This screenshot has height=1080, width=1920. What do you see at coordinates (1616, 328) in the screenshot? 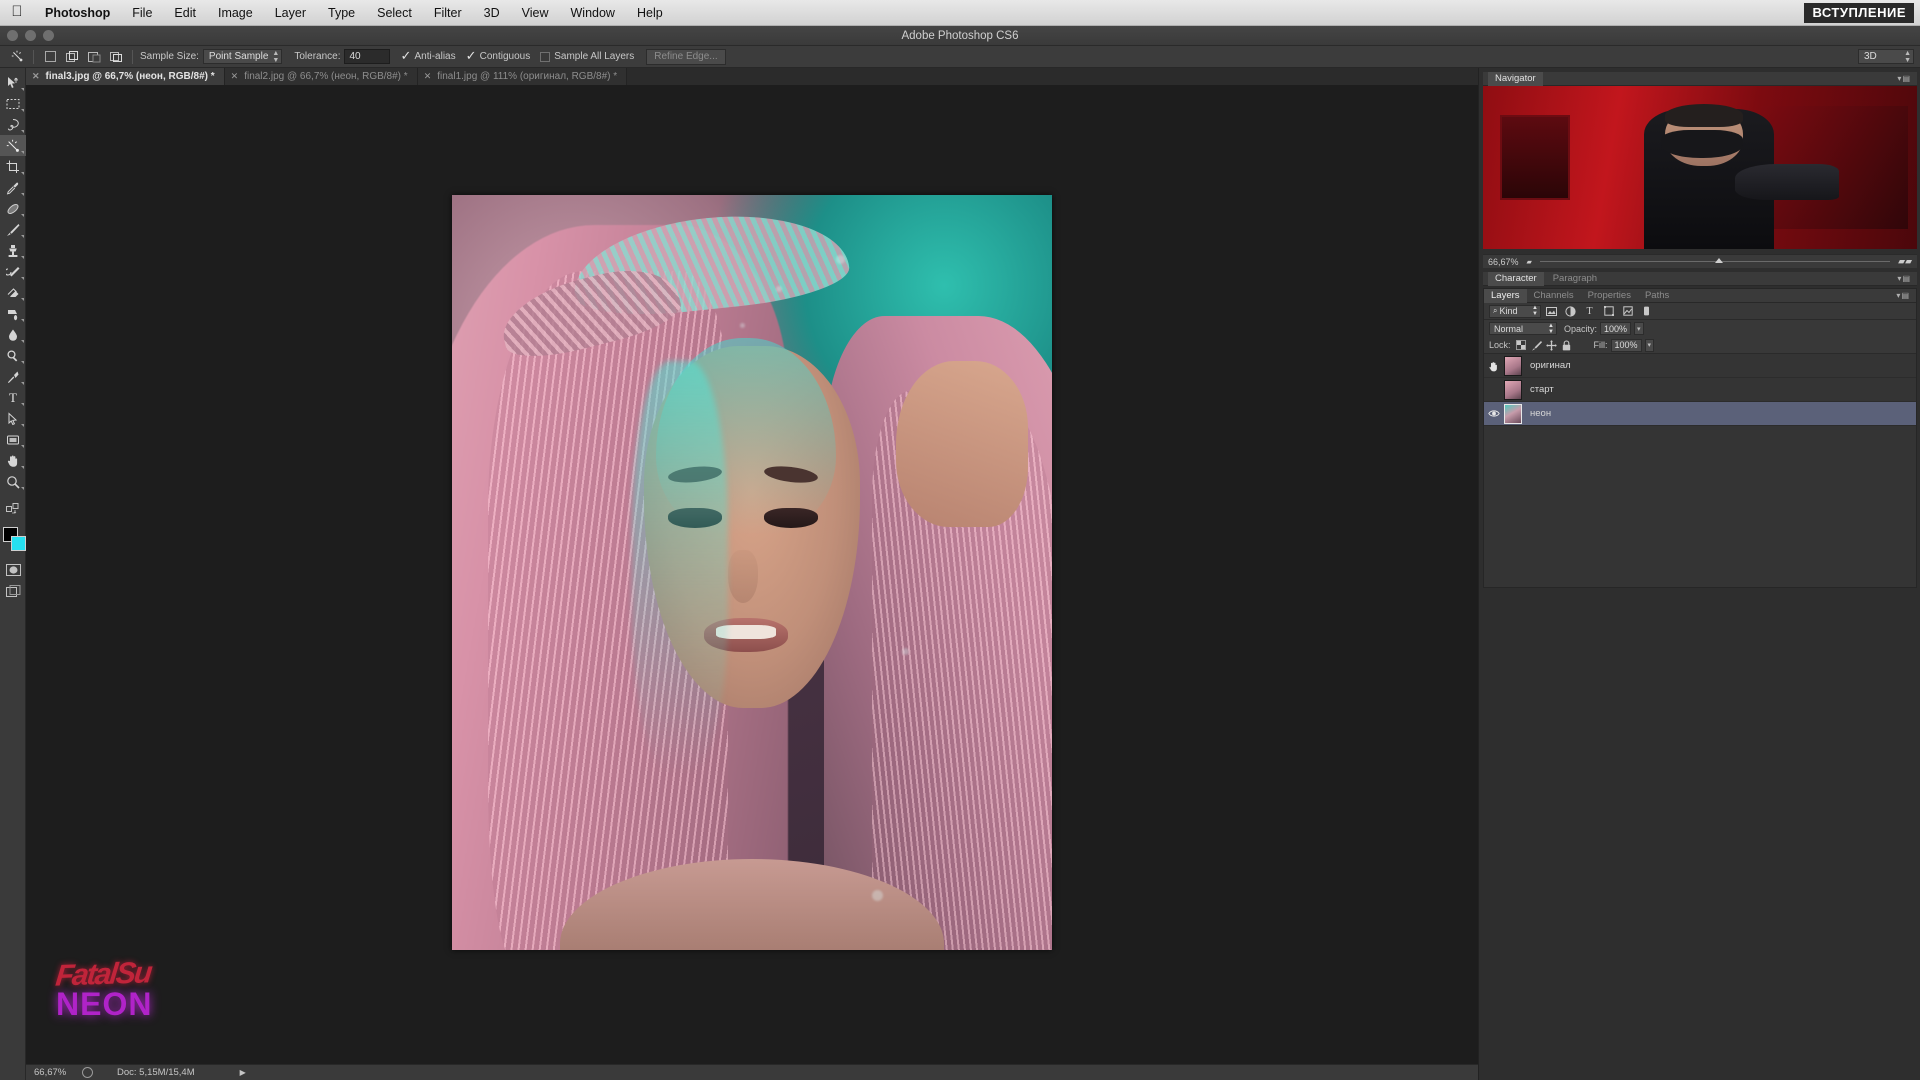
I see `opacity-value: 100%` at bounding box center [1616, 328].